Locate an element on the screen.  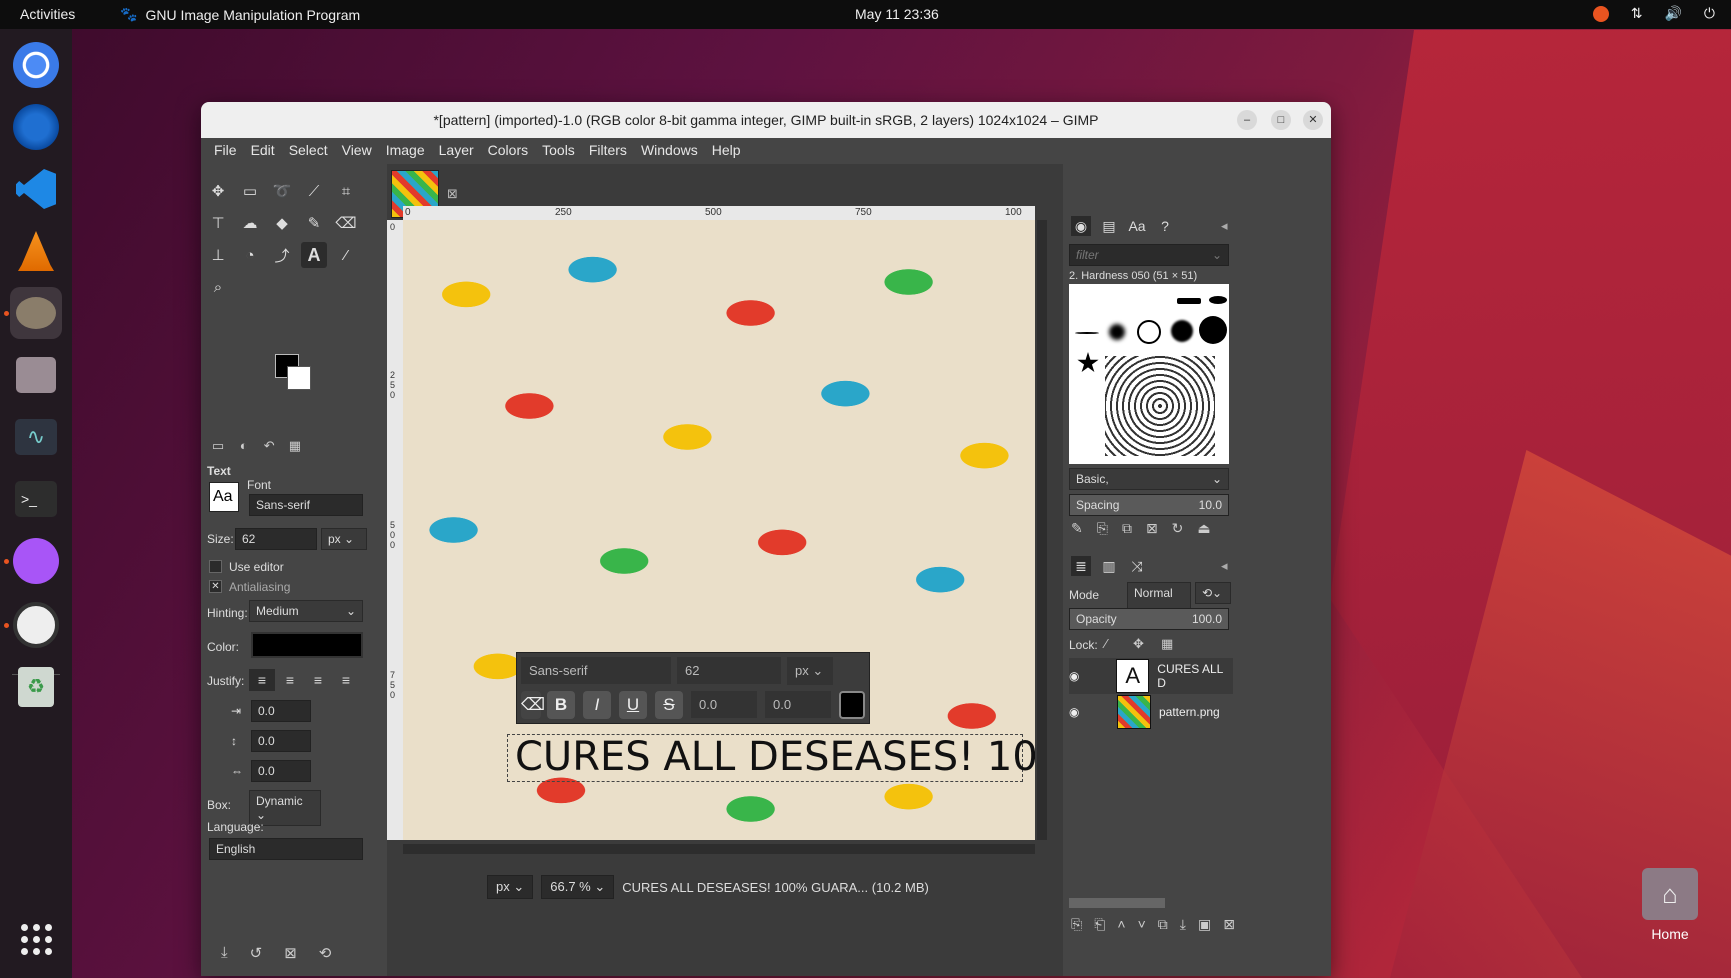
vlc-icon is located at coordinates (36, 251).